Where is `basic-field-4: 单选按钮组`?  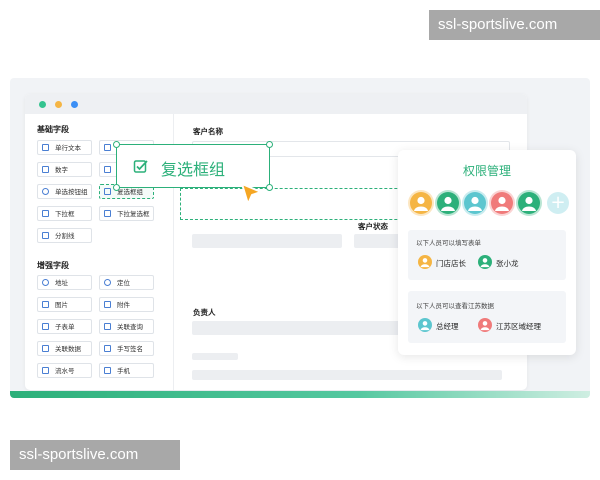 basic-field-4: 单选按钮组 is located at coordinates (64, 191).